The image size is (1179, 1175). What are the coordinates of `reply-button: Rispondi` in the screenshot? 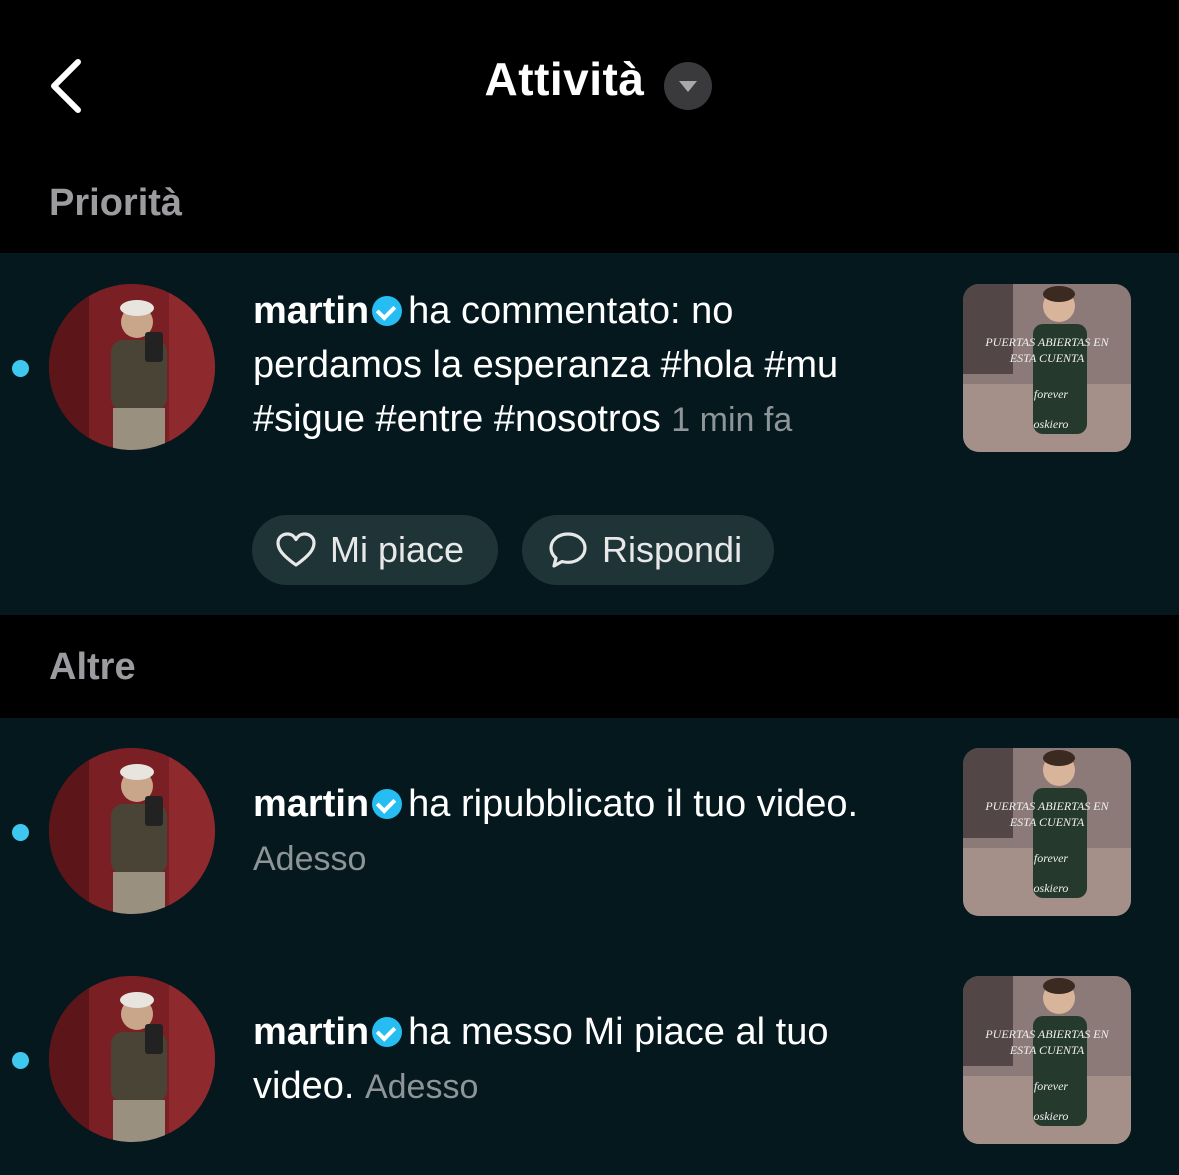 It's located at (648, 550).